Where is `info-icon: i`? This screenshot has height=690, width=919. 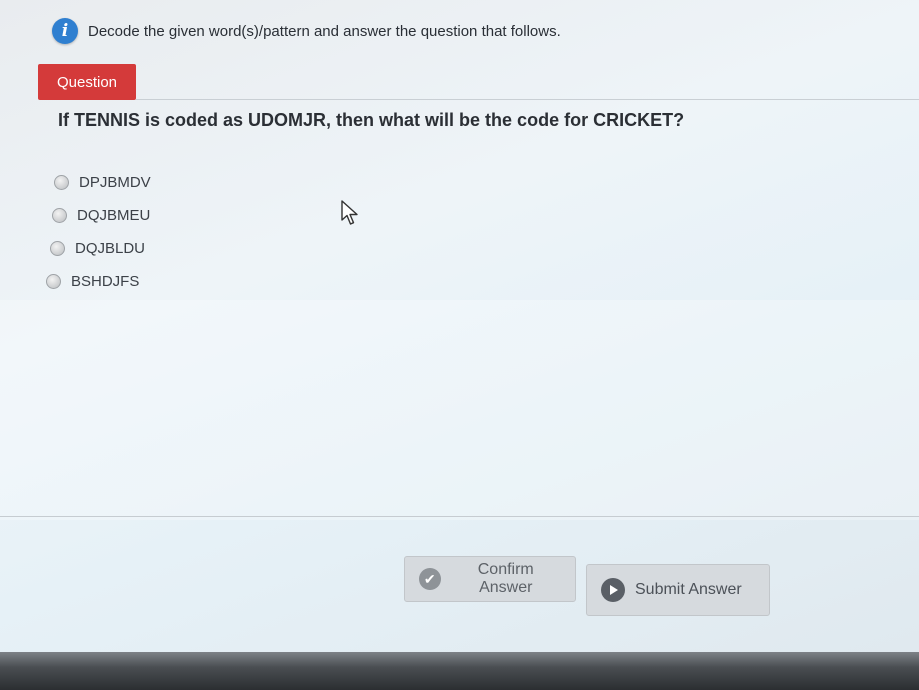
info-icon: i is located at coordinates (65, 31).